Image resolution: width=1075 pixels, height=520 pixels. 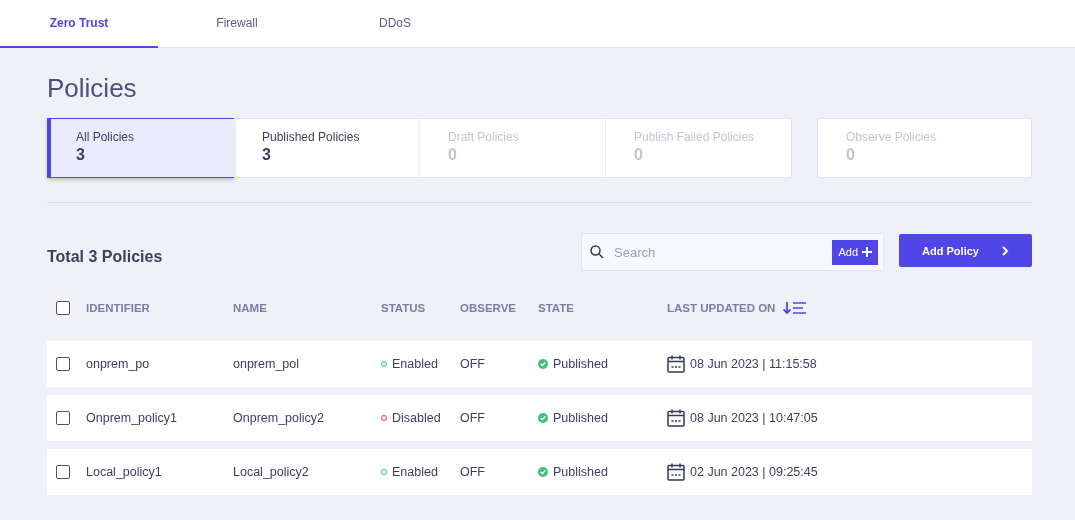 I want to click on sort-icon, so click(x=795, y=308).